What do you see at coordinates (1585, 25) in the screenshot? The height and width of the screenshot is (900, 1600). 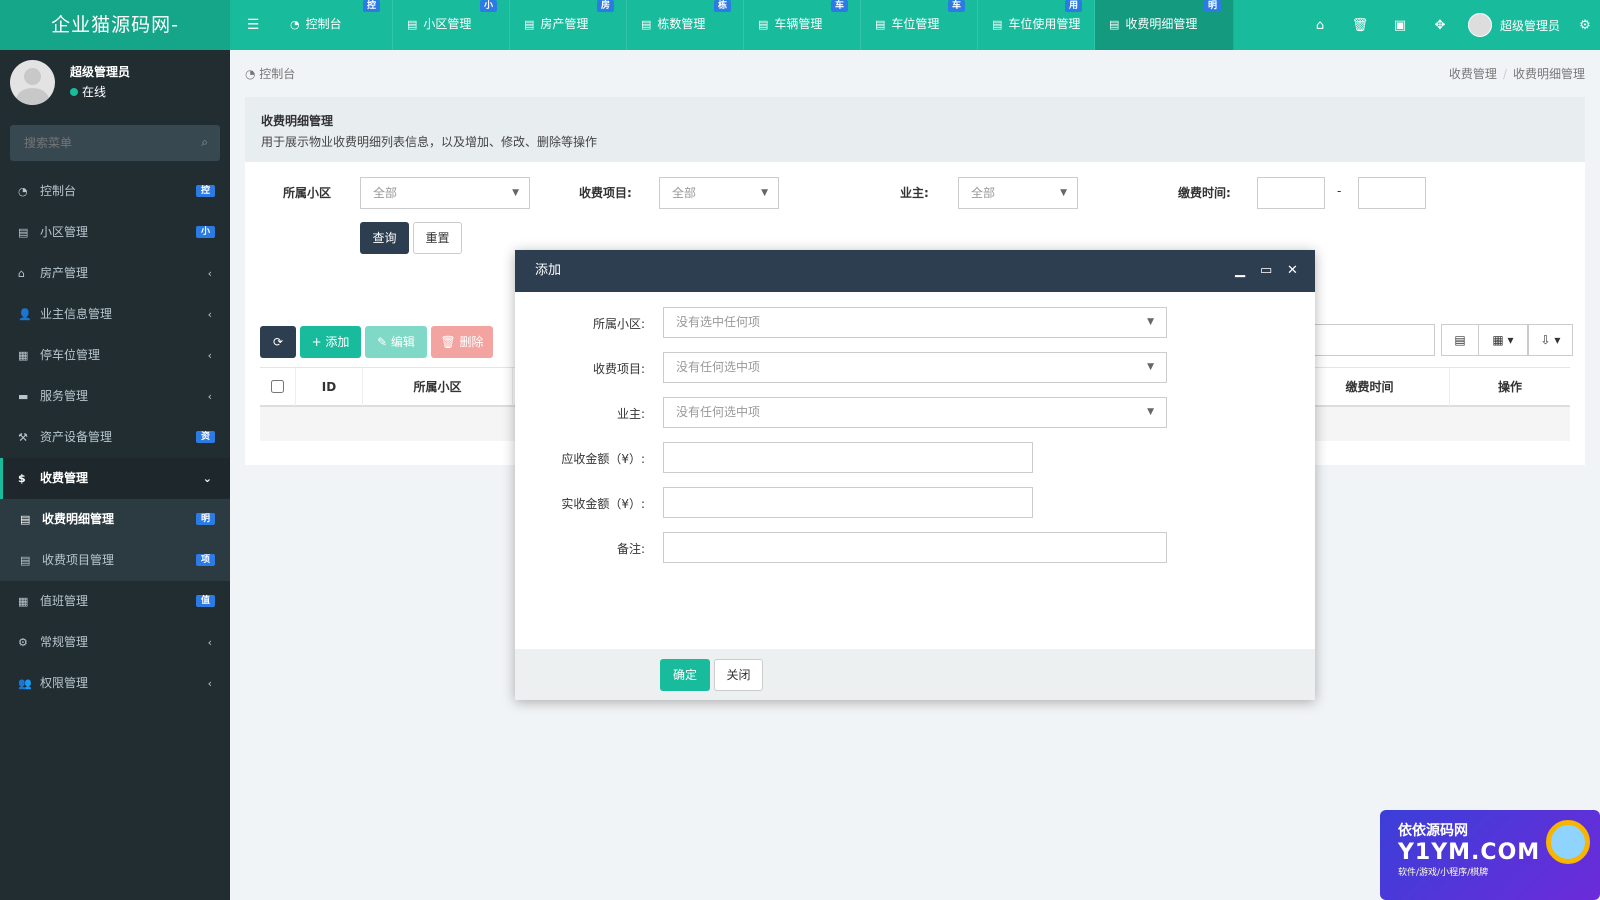 I see `settings-icon: ⚙` at bounding box center [1585, 25].